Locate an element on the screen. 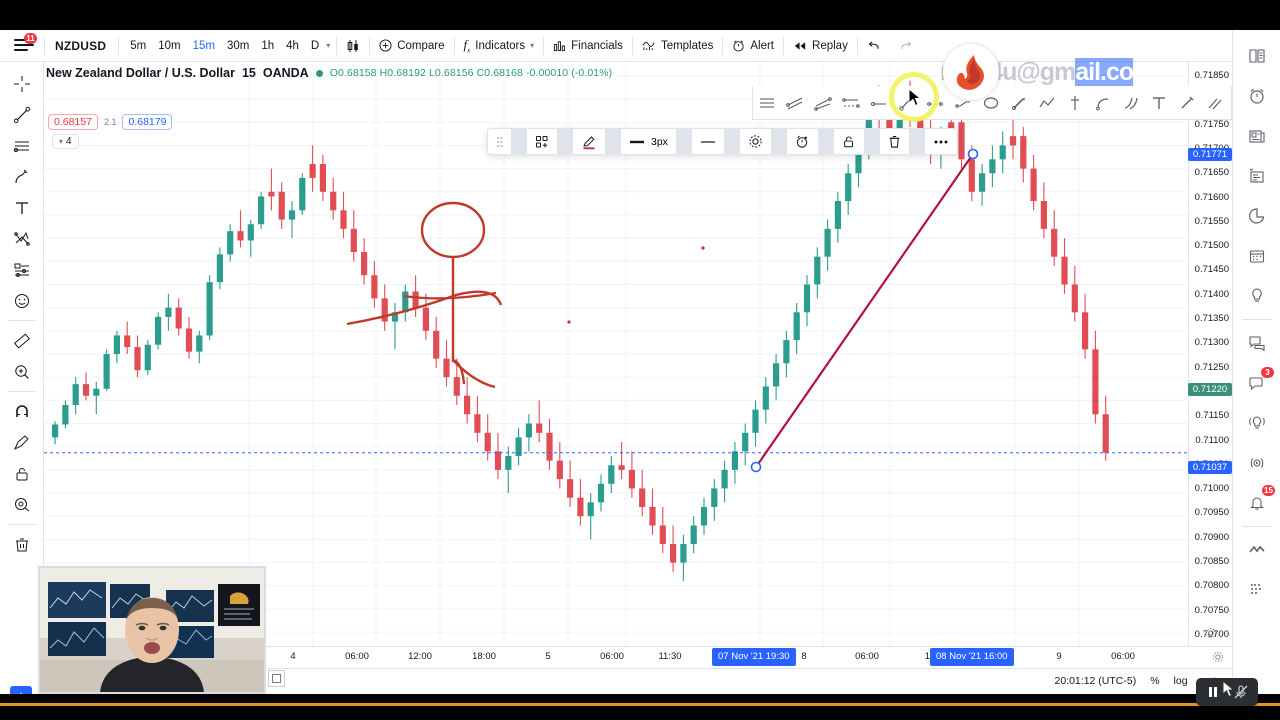 The image size is (1280, 720). price-tick-label: 0.70800 is located at coordinates (1211, 586).